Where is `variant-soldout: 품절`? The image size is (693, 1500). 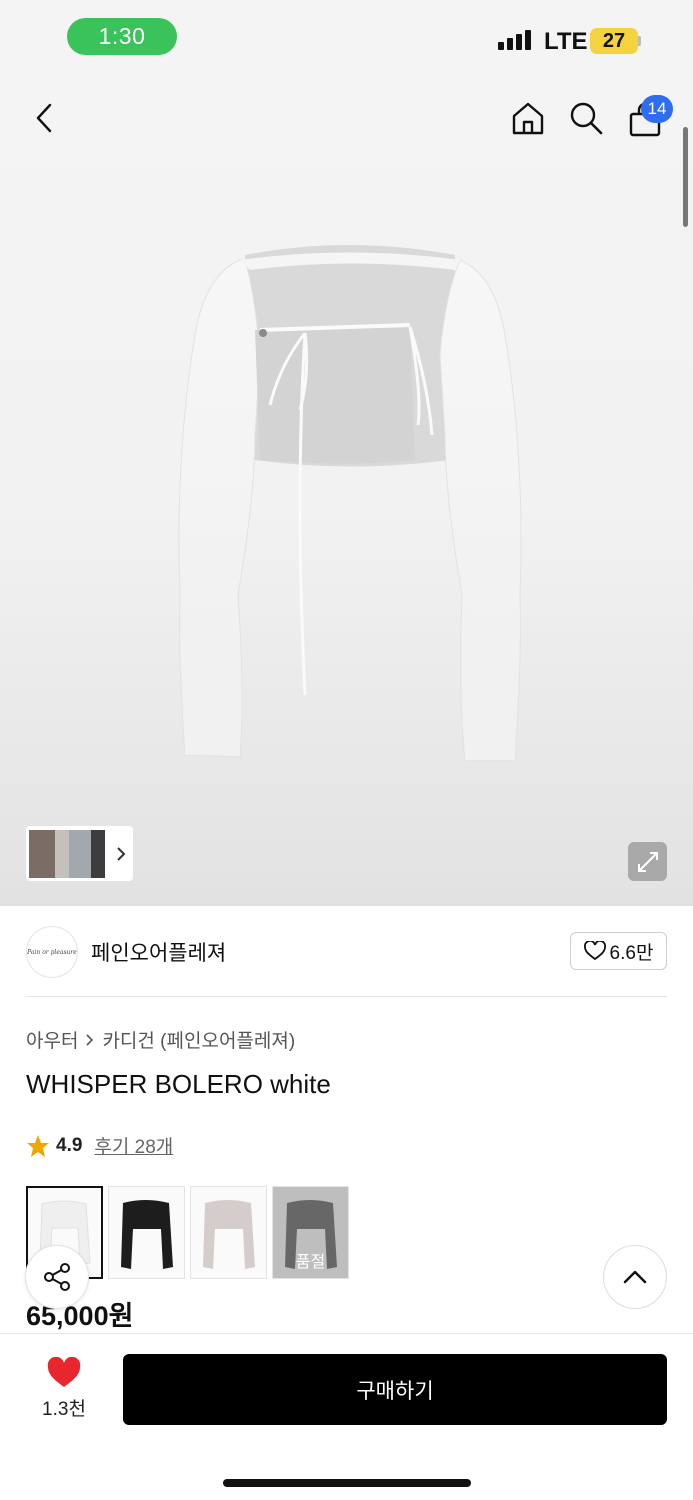
variant-soldout: 품절 is located at coordinates (310, 1232).